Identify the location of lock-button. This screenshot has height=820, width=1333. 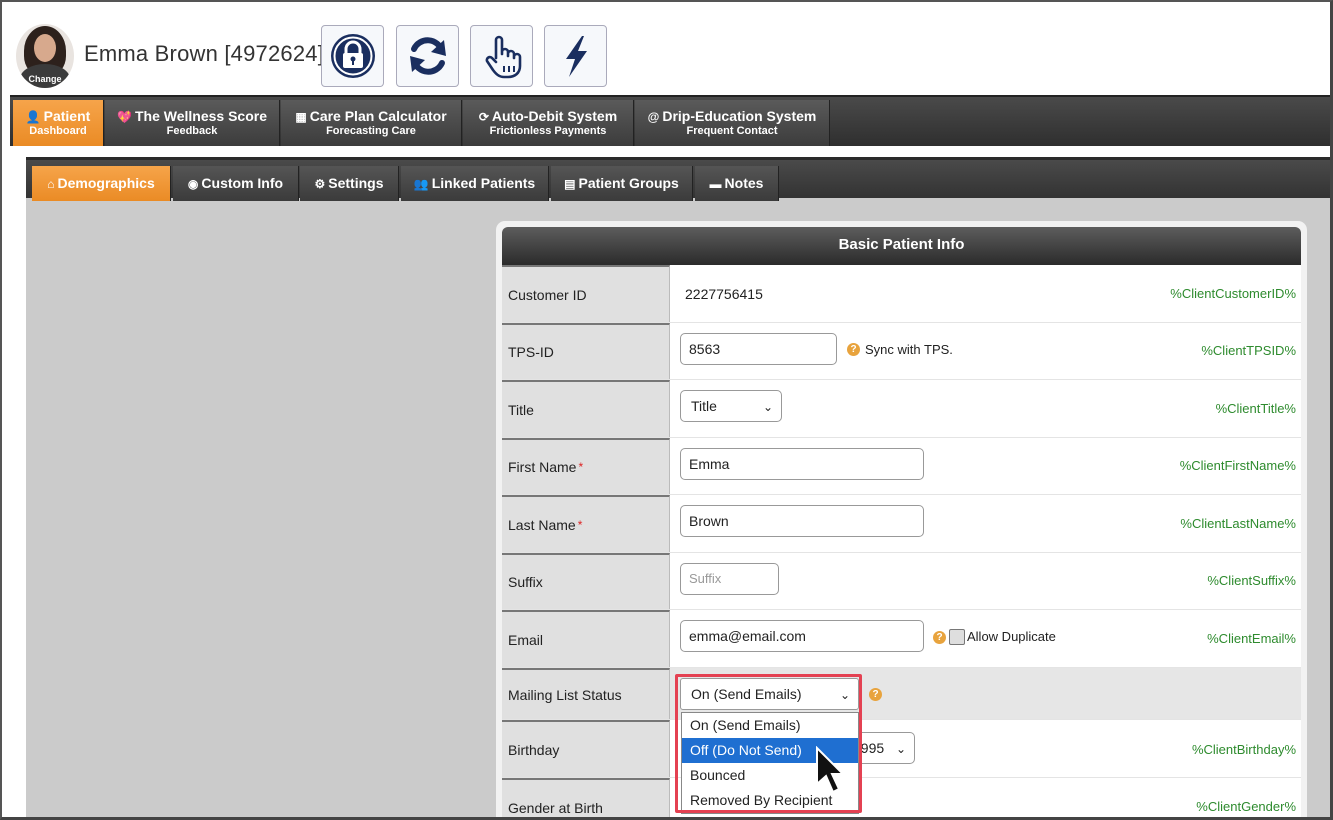
(352, 56).